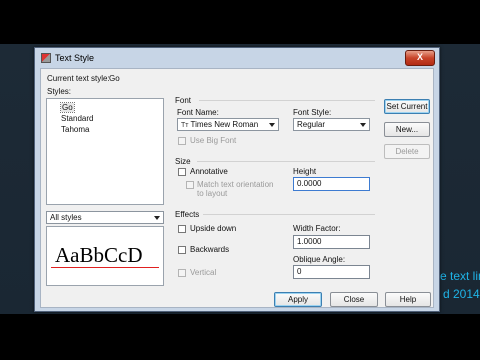 The height and width of the screenshot is (360, 480). What do you see at coordinates (46, 58) in the screenshot?
I see `app-icon` at bounding box center [46, 58].